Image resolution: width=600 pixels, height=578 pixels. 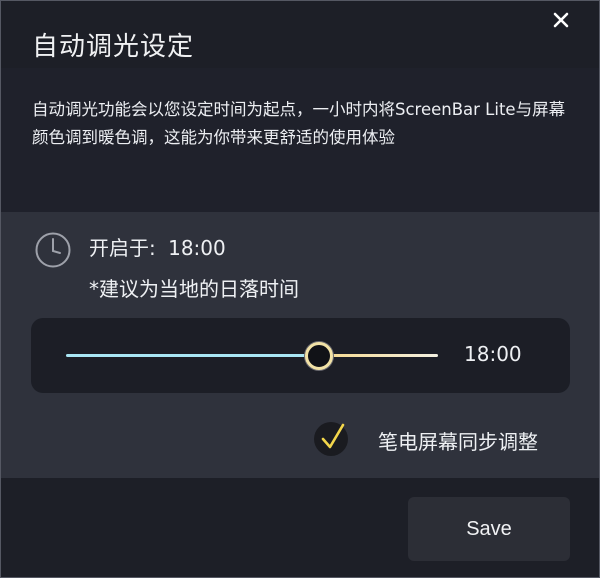 I want to click on slider-knob, so click(x=318, y=356).